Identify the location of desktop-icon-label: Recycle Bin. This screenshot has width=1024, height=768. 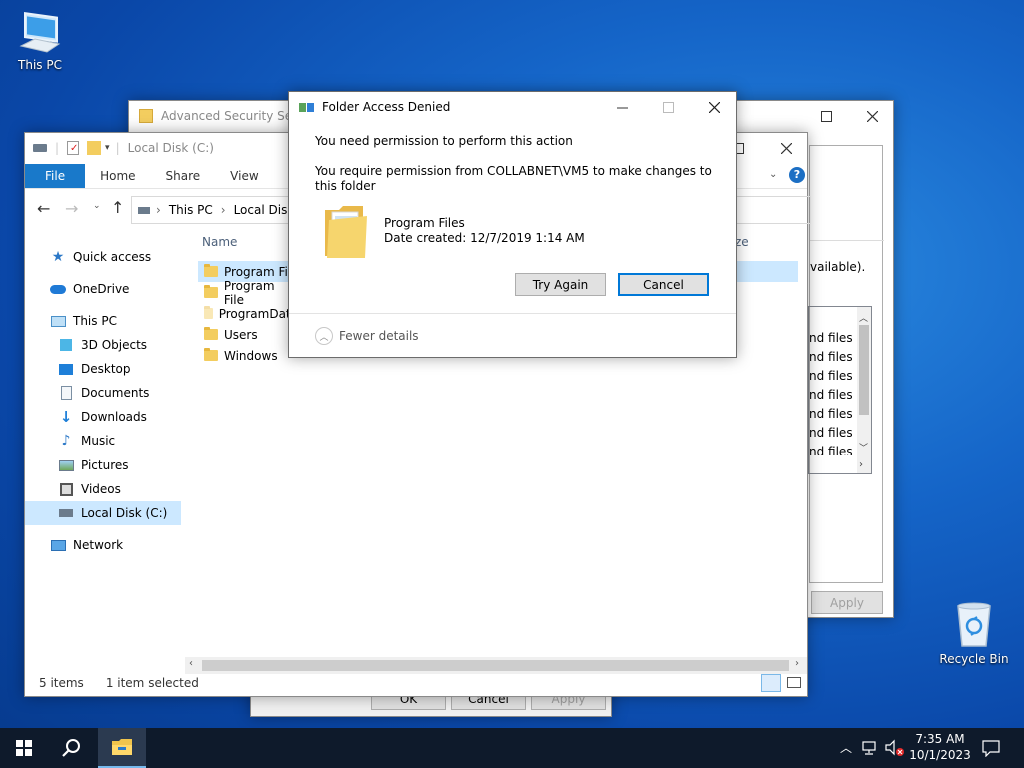
(974, 659).